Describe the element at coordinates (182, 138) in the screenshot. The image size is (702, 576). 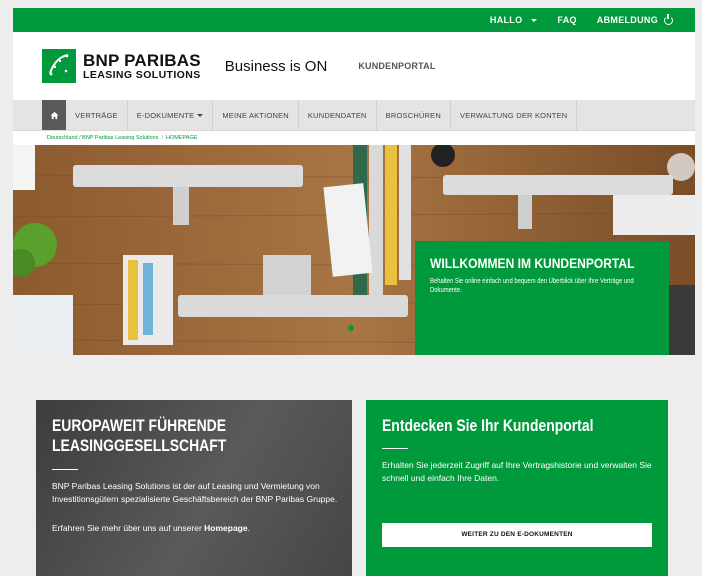
I see `breadcrumb-current: HOMEPAGE` at that location.